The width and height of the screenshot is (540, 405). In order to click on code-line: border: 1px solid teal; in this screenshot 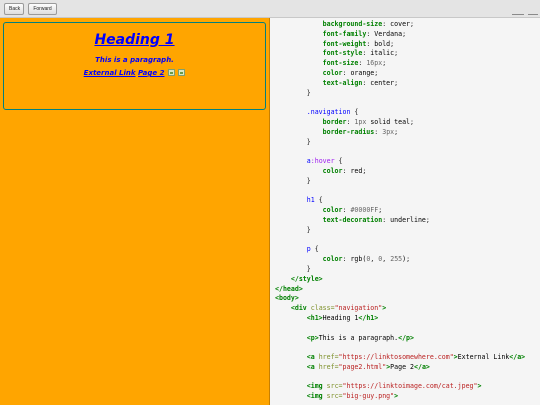, I will do `click(360, 121)`.